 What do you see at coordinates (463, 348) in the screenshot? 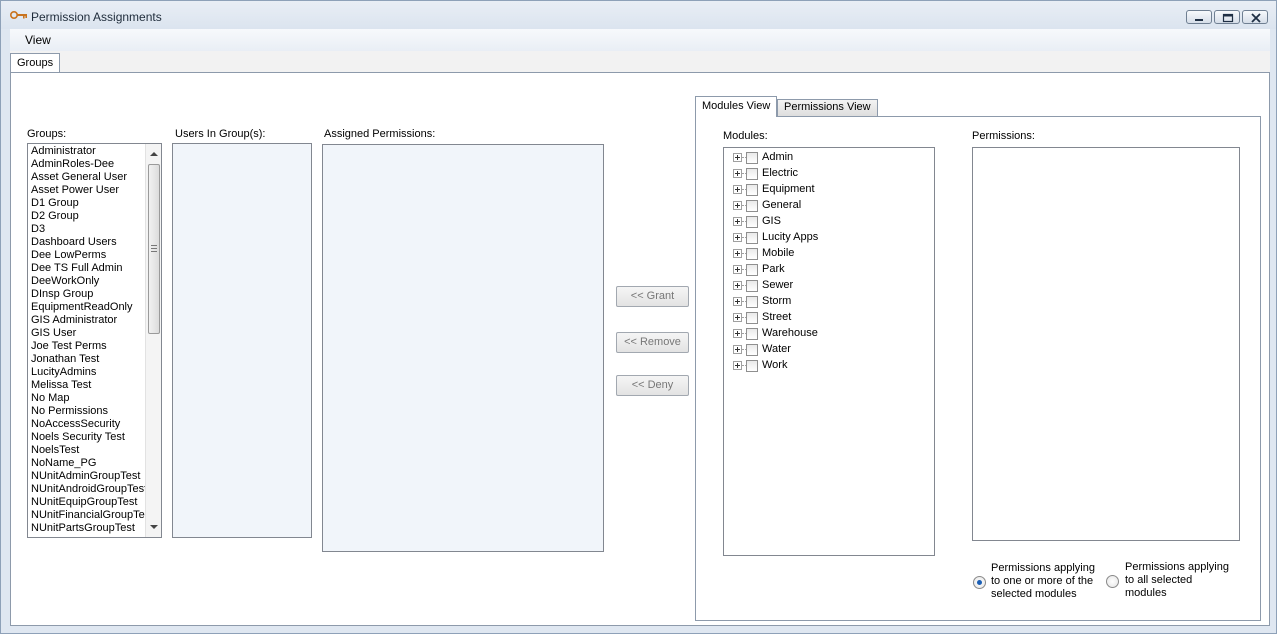
I see `assigned-permissions-listbox` at bounding box center [463, 348].